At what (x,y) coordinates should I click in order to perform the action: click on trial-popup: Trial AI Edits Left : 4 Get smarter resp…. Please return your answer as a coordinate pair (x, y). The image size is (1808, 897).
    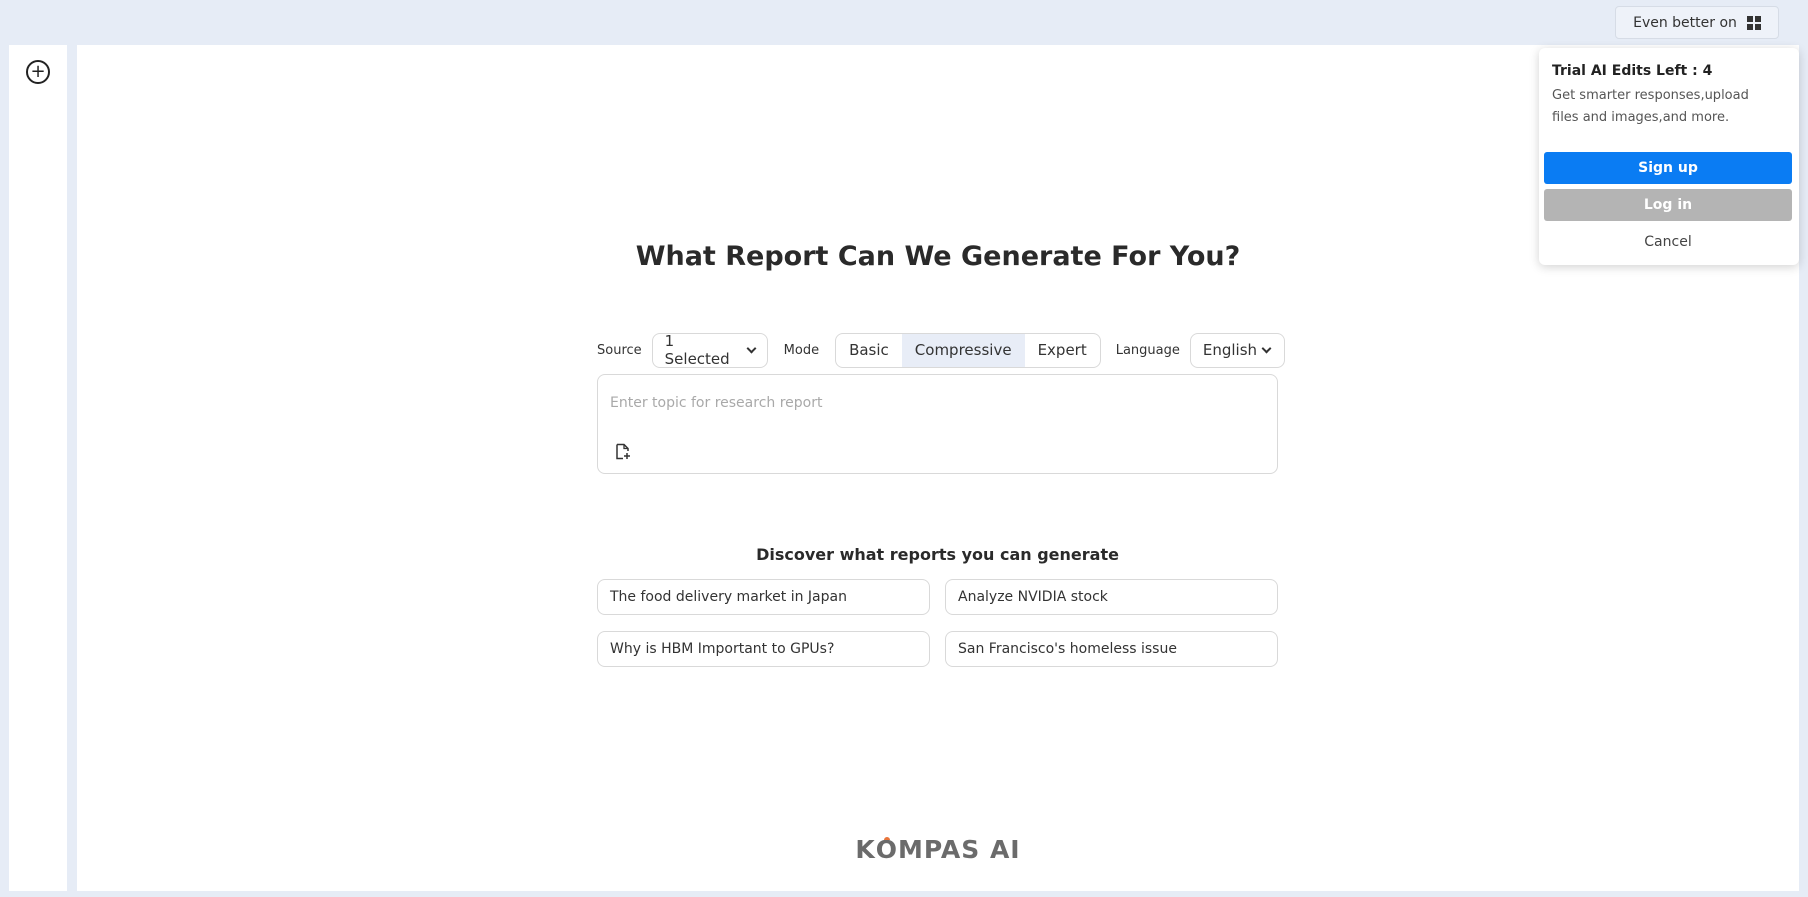
    Looking at the image, I should click on (1669, 156).